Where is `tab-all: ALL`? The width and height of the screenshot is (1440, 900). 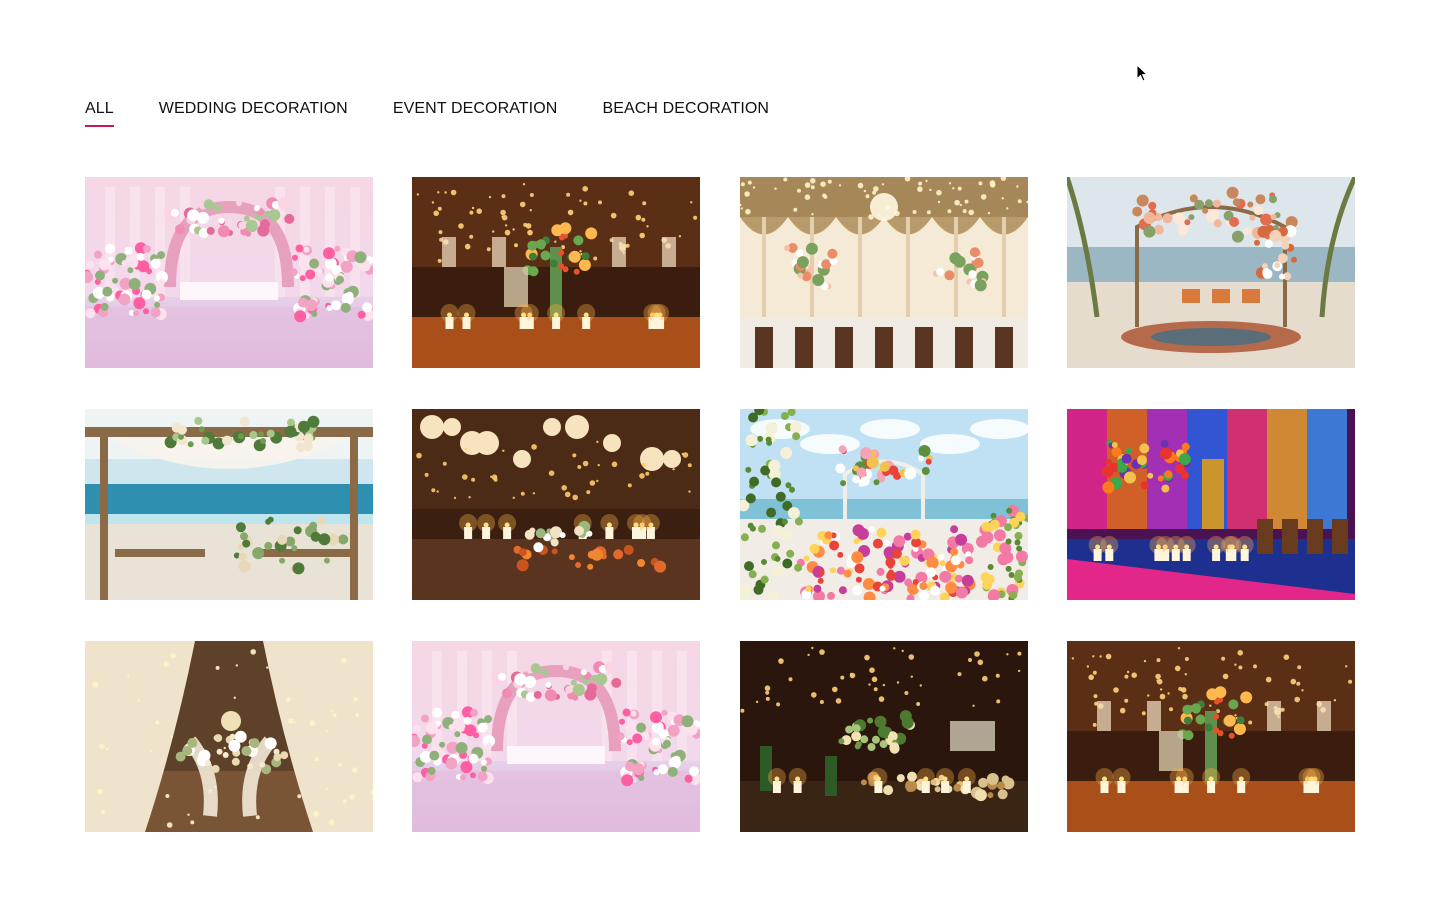 tab-all: ALL is located at coordinates (99, 113).